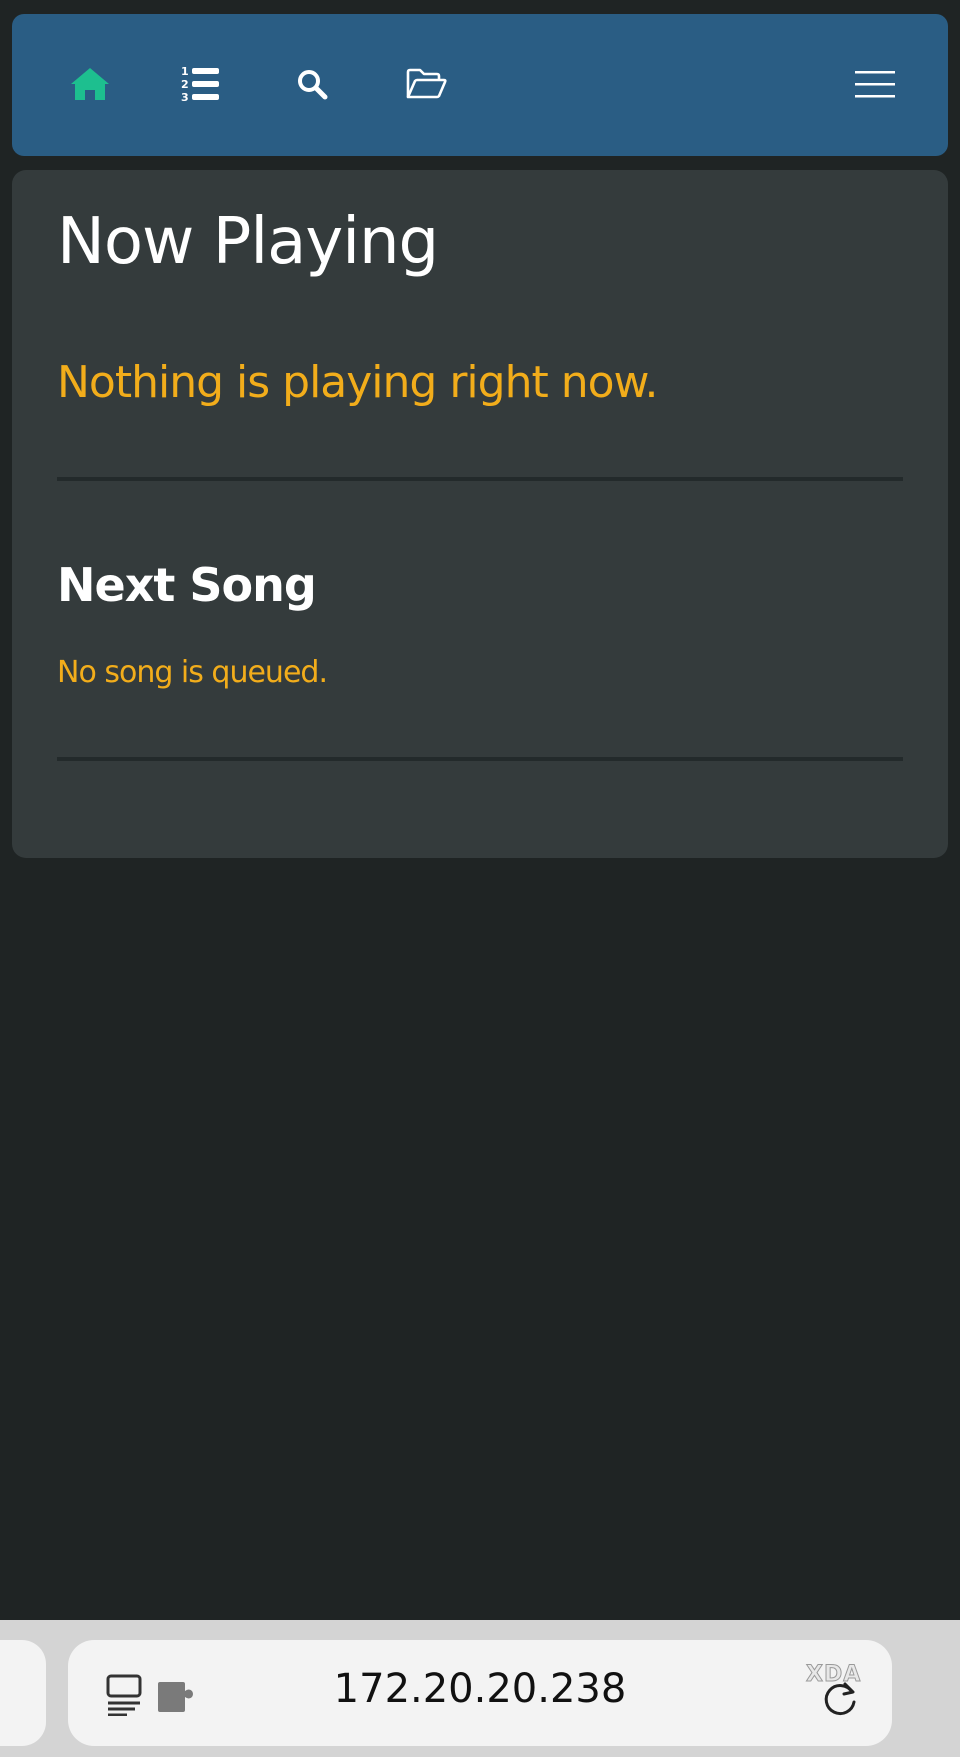 The image size is (960, 1757). I want to click on xda-watermark: XDA, so click(833, 1674).